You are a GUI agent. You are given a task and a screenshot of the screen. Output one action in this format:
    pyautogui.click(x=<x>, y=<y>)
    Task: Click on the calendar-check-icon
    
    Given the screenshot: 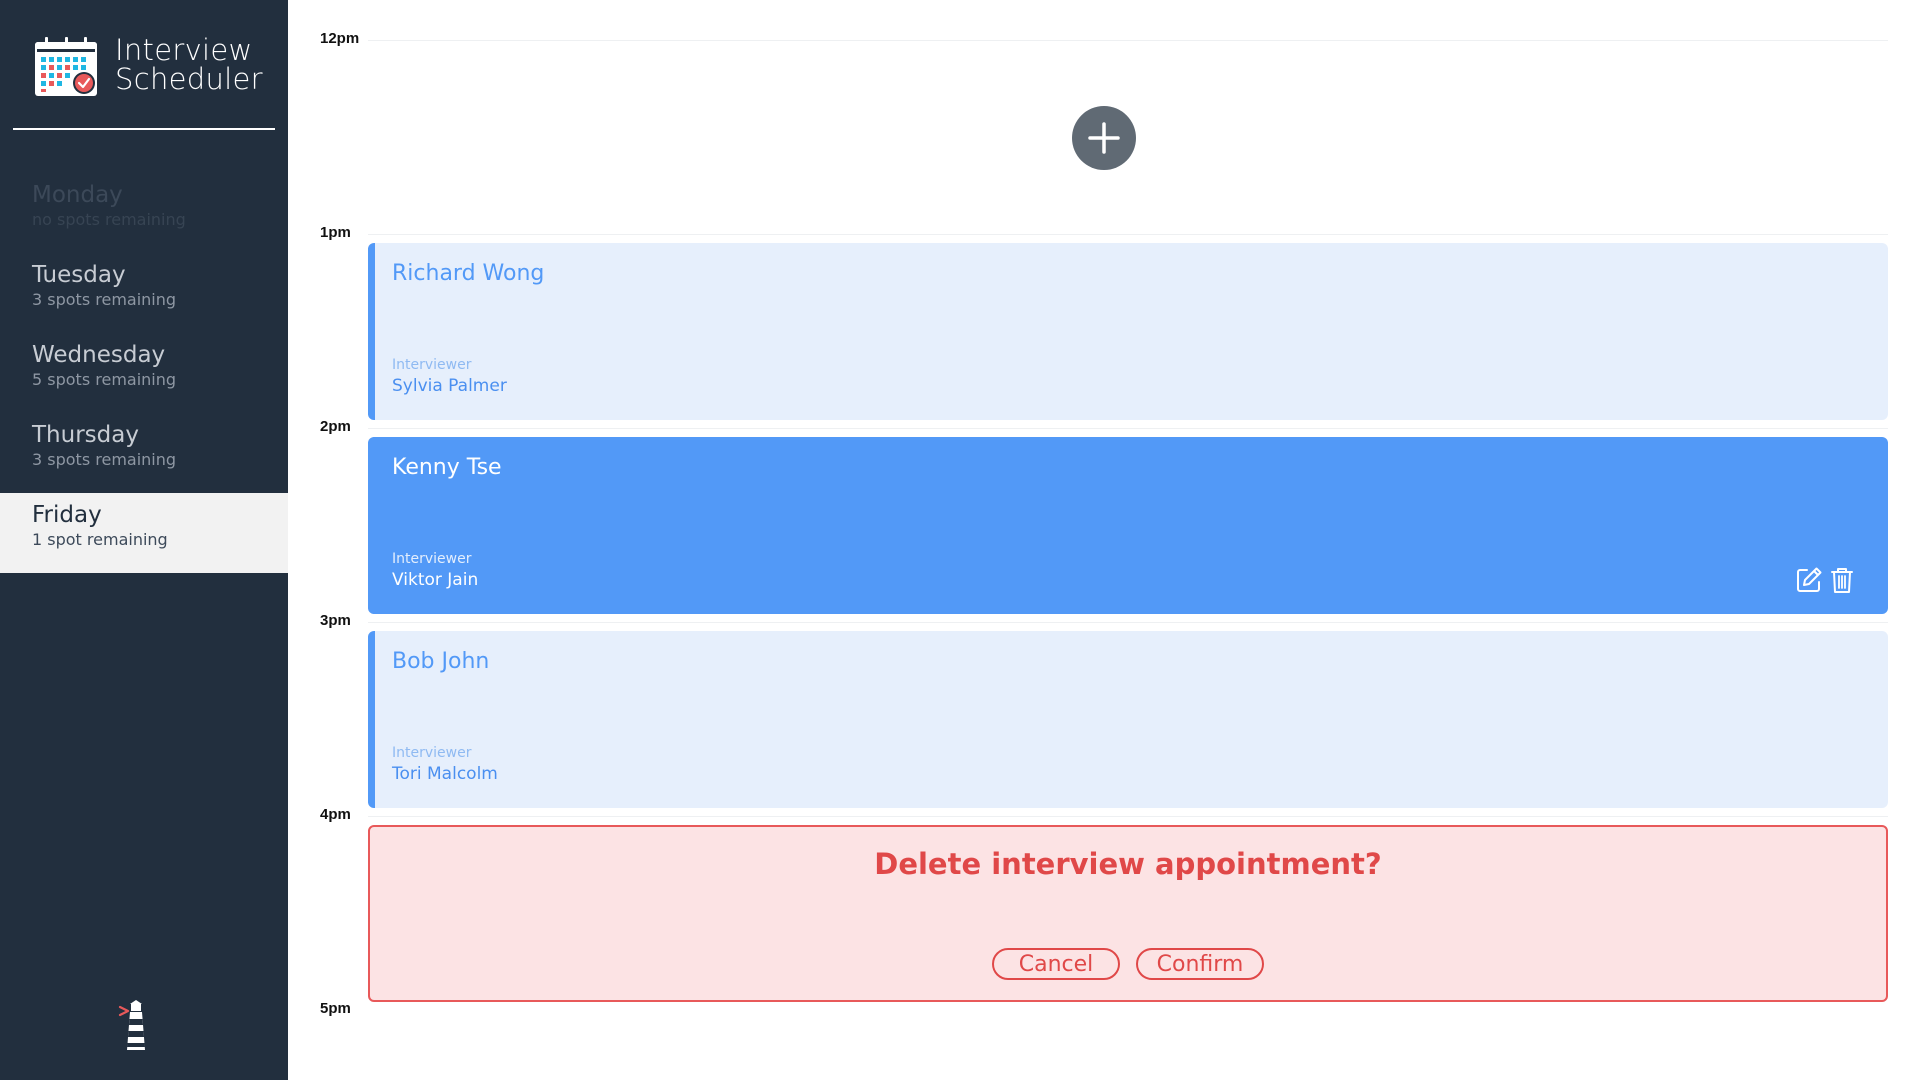 What is the action you would take?
    pyautogui.click(x=66, y=66)
    